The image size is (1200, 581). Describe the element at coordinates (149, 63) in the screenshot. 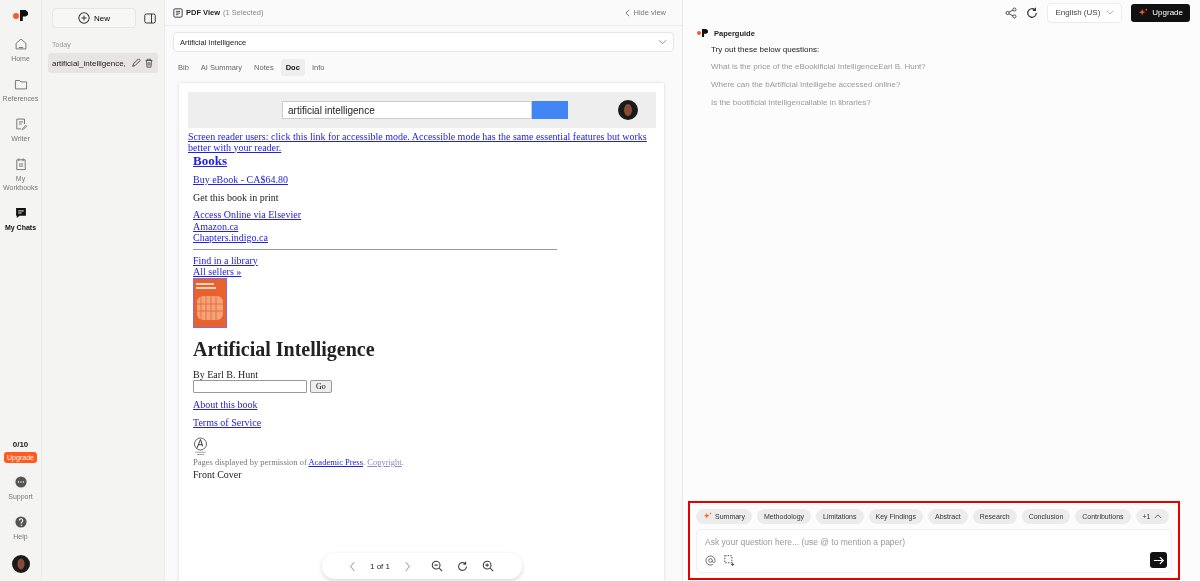

I see `delete-icon` at that location.